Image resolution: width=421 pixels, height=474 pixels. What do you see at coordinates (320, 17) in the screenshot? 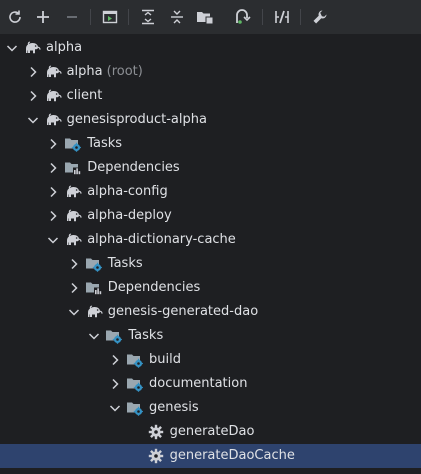
I see `settings-wrench-icon` at bounding box center [320, 17].